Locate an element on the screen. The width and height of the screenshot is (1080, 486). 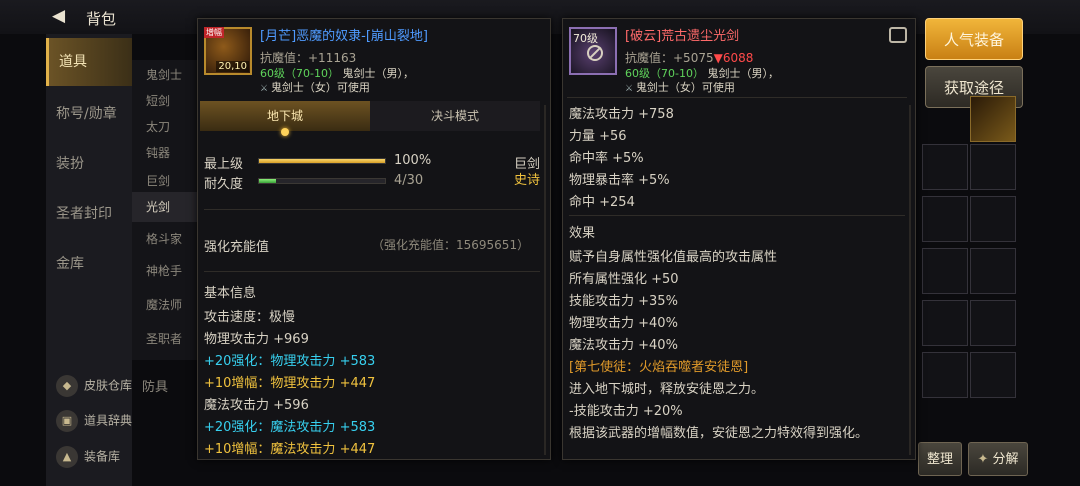
nav-item-vault: 金库 is located at coordinates (89, 264).